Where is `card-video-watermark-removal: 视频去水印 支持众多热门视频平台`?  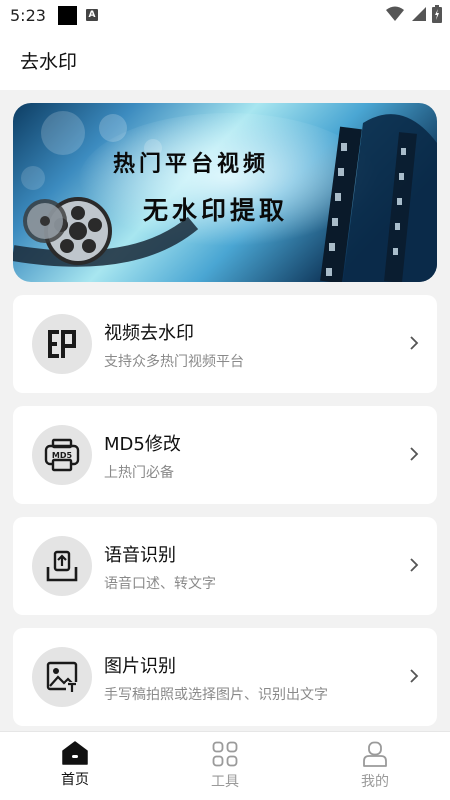 card-video-watermark-removal: 视频去水印 支持众多热门视频平台 is located at coordinates (225, 344).